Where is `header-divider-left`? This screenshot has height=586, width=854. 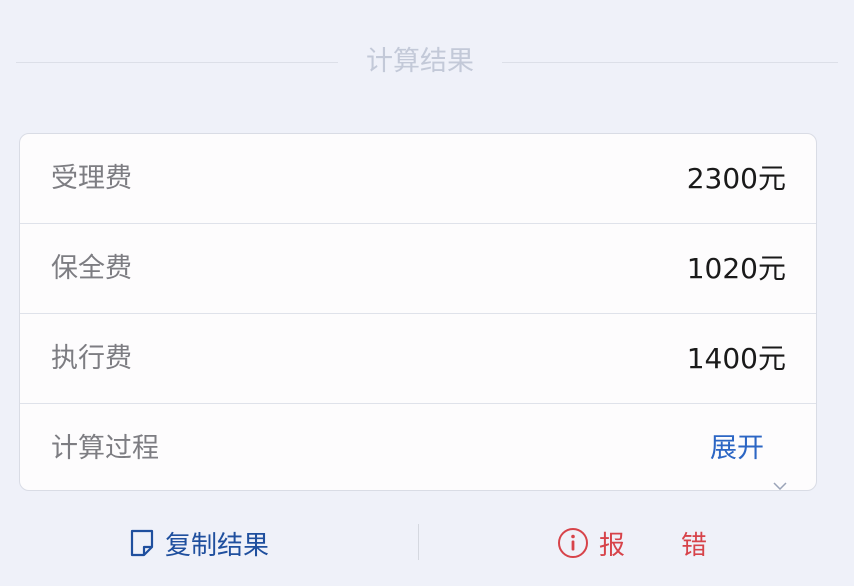 header-divider-left is located at coordinates (177, 62).